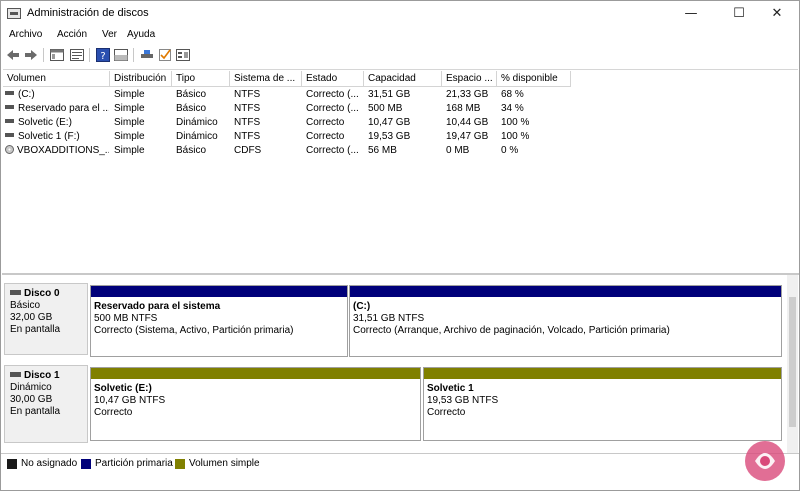  Describe the element at coordinates (602, 404) in the screenshot. I see `partition-solvetic-1: Solvetic 1 19,53 GB NTFS Correcto` at that location.